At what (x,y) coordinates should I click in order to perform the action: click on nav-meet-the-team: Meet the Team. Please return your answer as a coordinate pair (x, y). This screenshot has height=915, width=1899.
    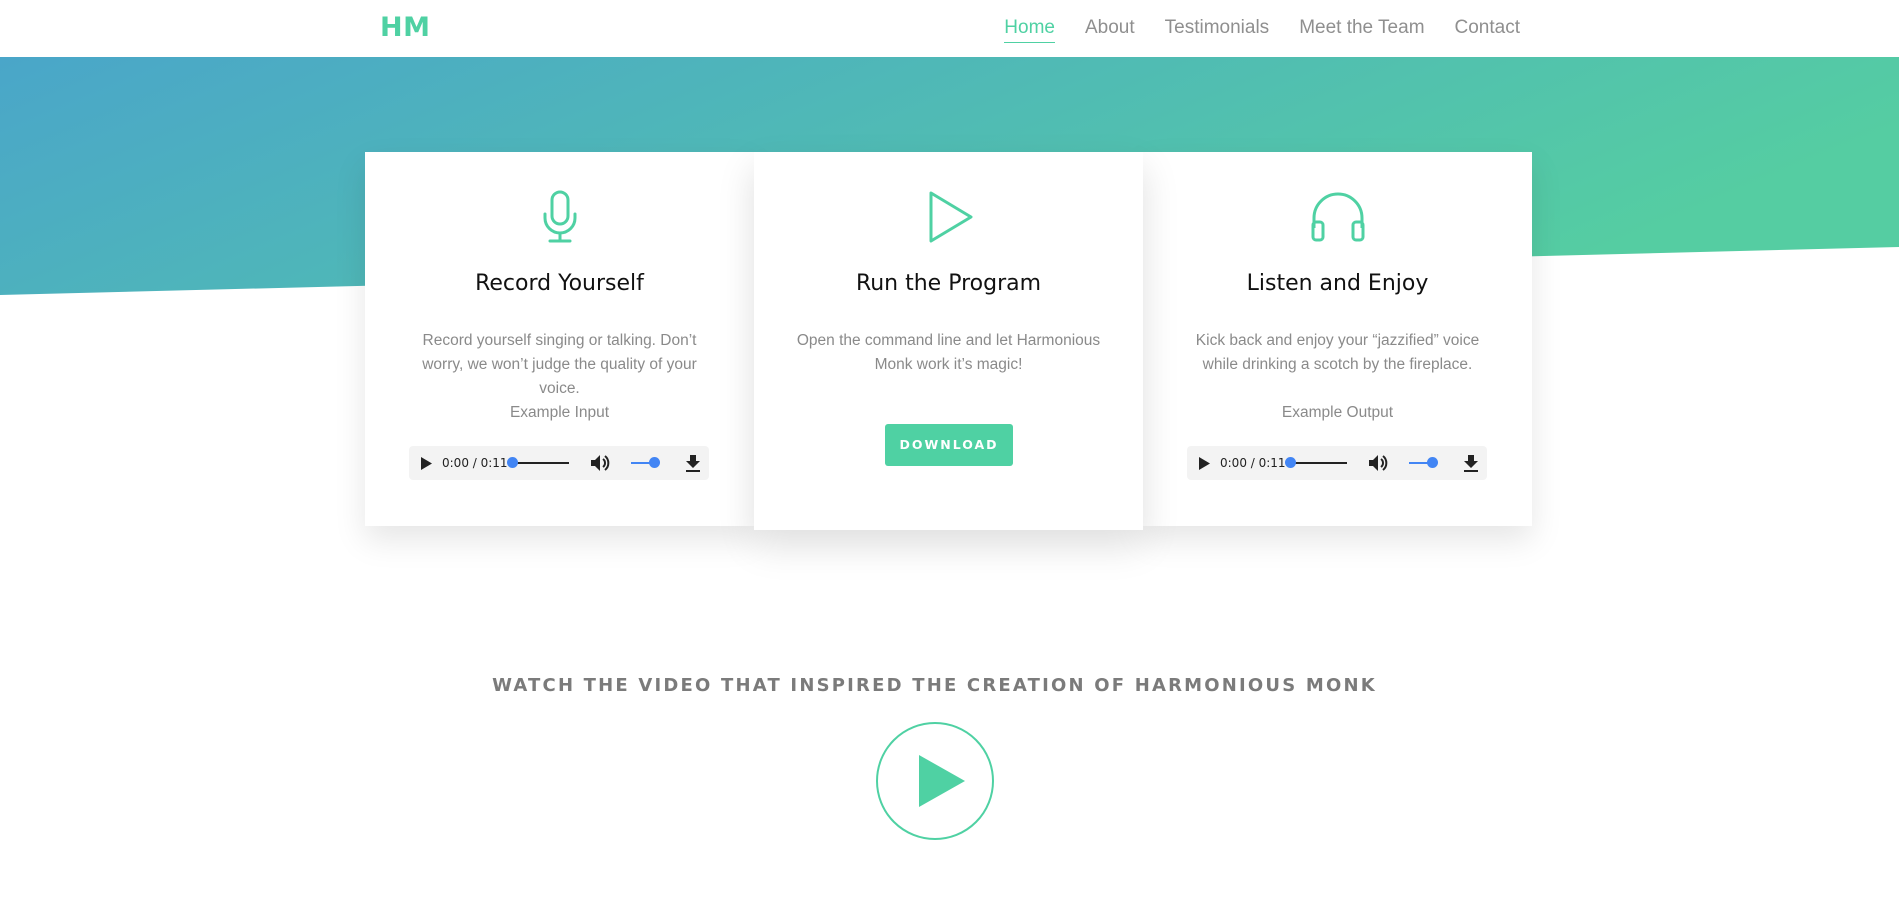
    Looking at the image, I should click on (1361, 30).